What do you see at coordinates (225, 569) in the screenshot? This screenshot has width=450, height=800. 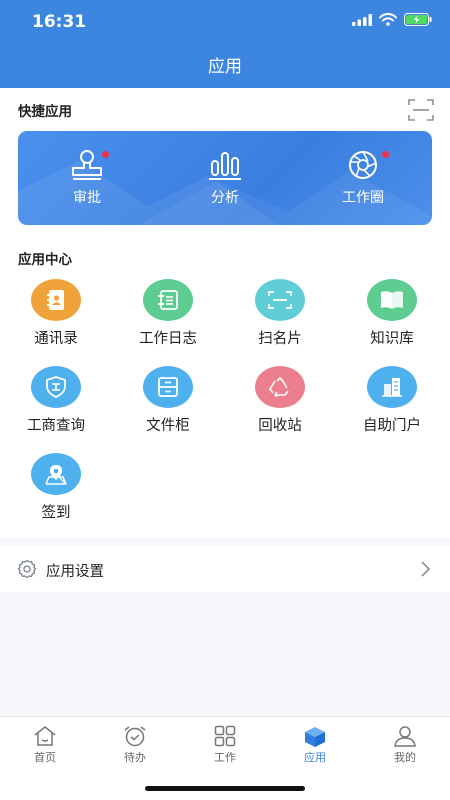 I see `app-settings-row: 应用设置` at bounding box center [225, 569].